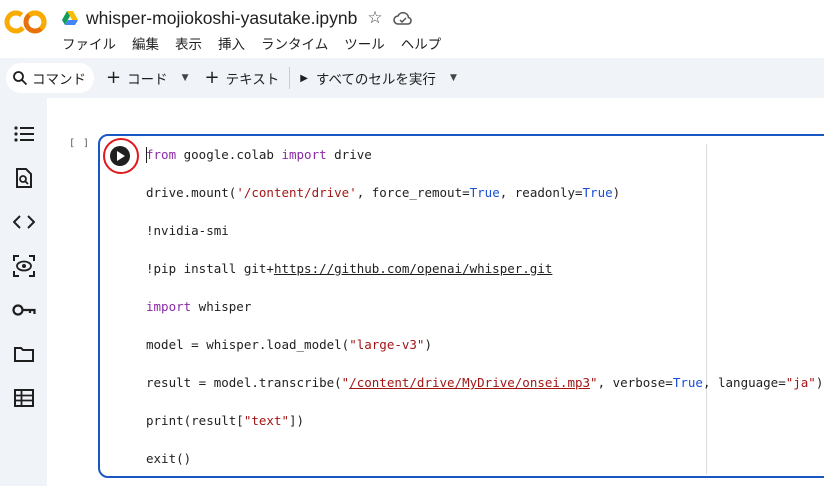  Describe the element at coordinates (594, 382) in the screenshot. I see `code-token: "` at that location.